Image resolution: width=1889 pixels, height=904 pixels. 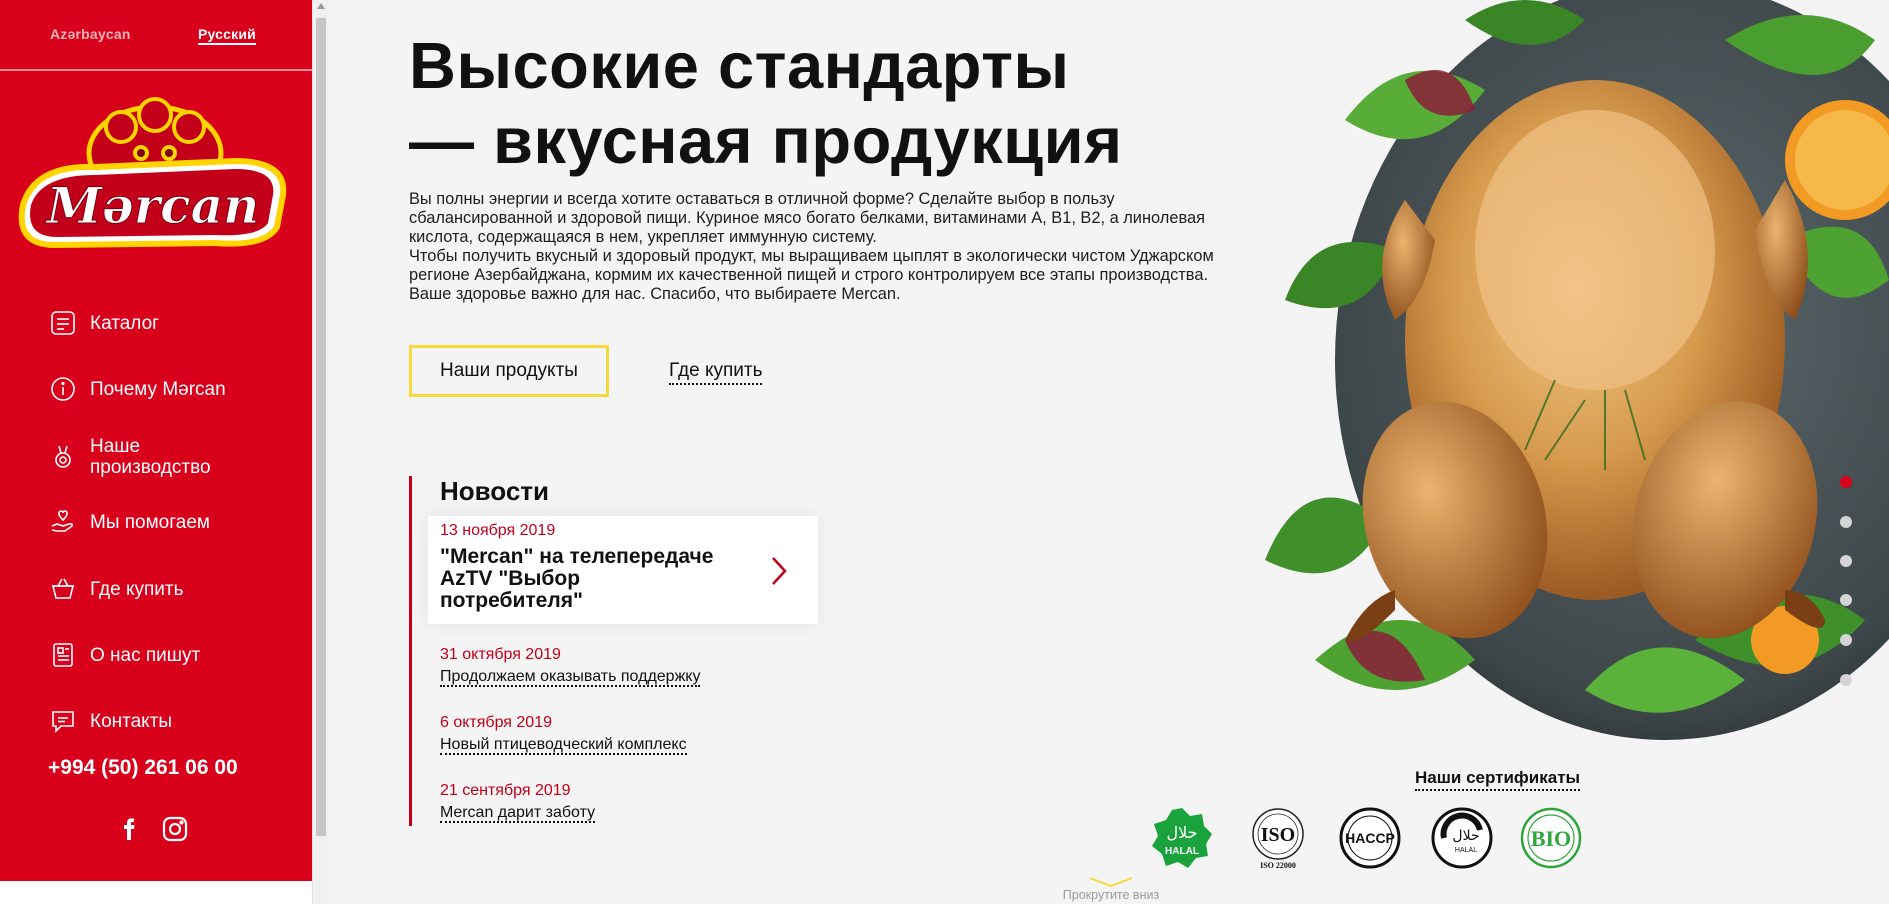 What do you see at coordinates (509, 371) in the screenshot?
I see `our-products-button: Наши продукты` at bounding box center [509, 371].